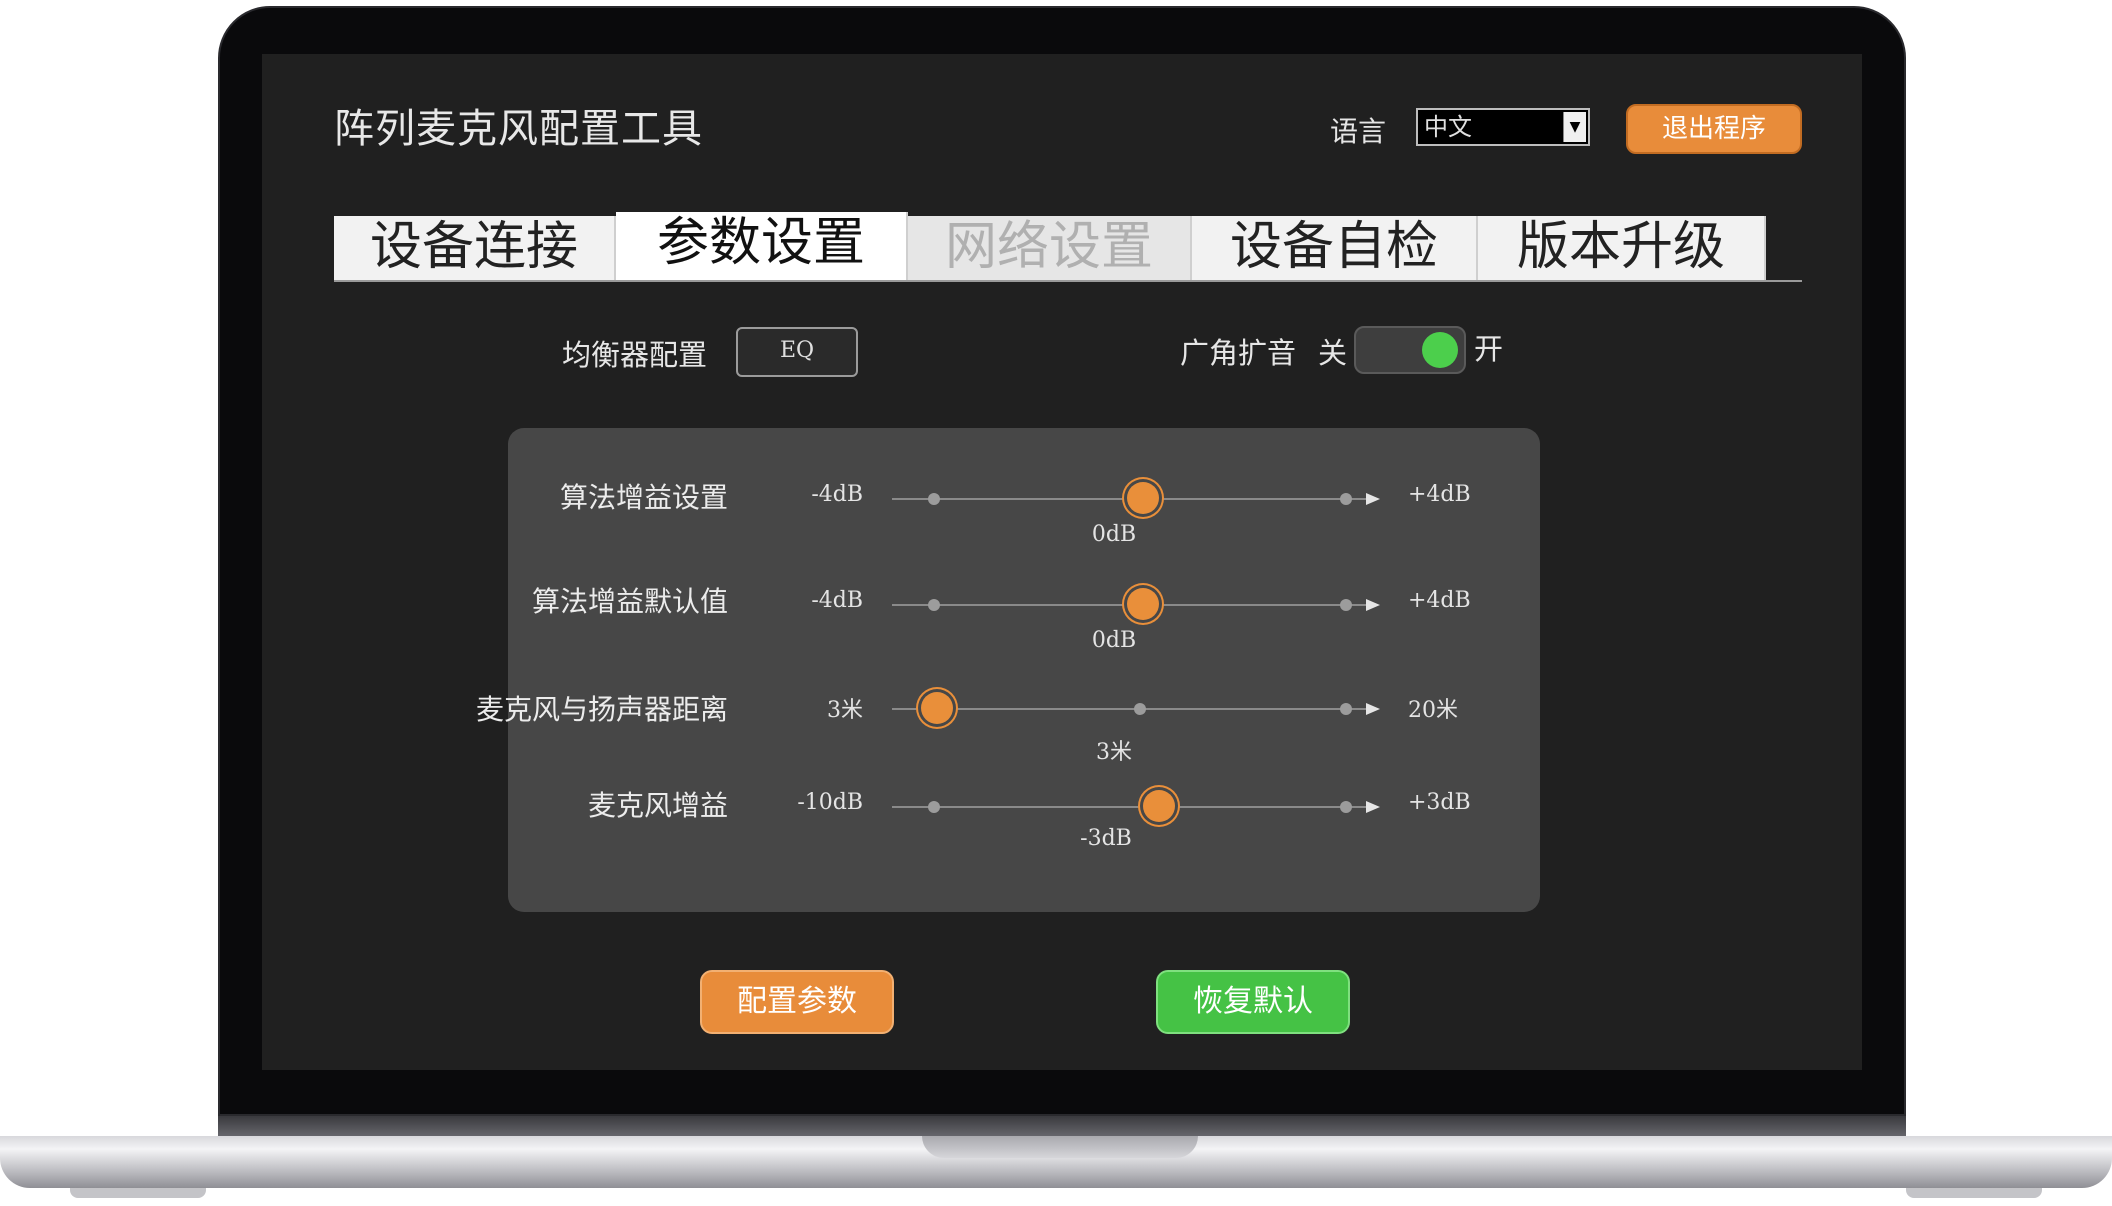  What do you see at coordinates (518, 129) in the screenshot?
I see `app-title: 阵列麦克风配置工具` at bounding box center [518, 129].